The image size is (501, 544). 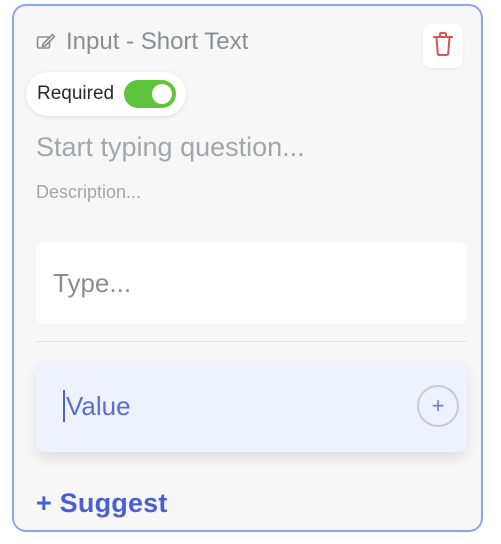 What do you see at coordinates (102, 503) in the screenshot?
I see `suggest-button: + Suggest` at bounding box center [102, 503].